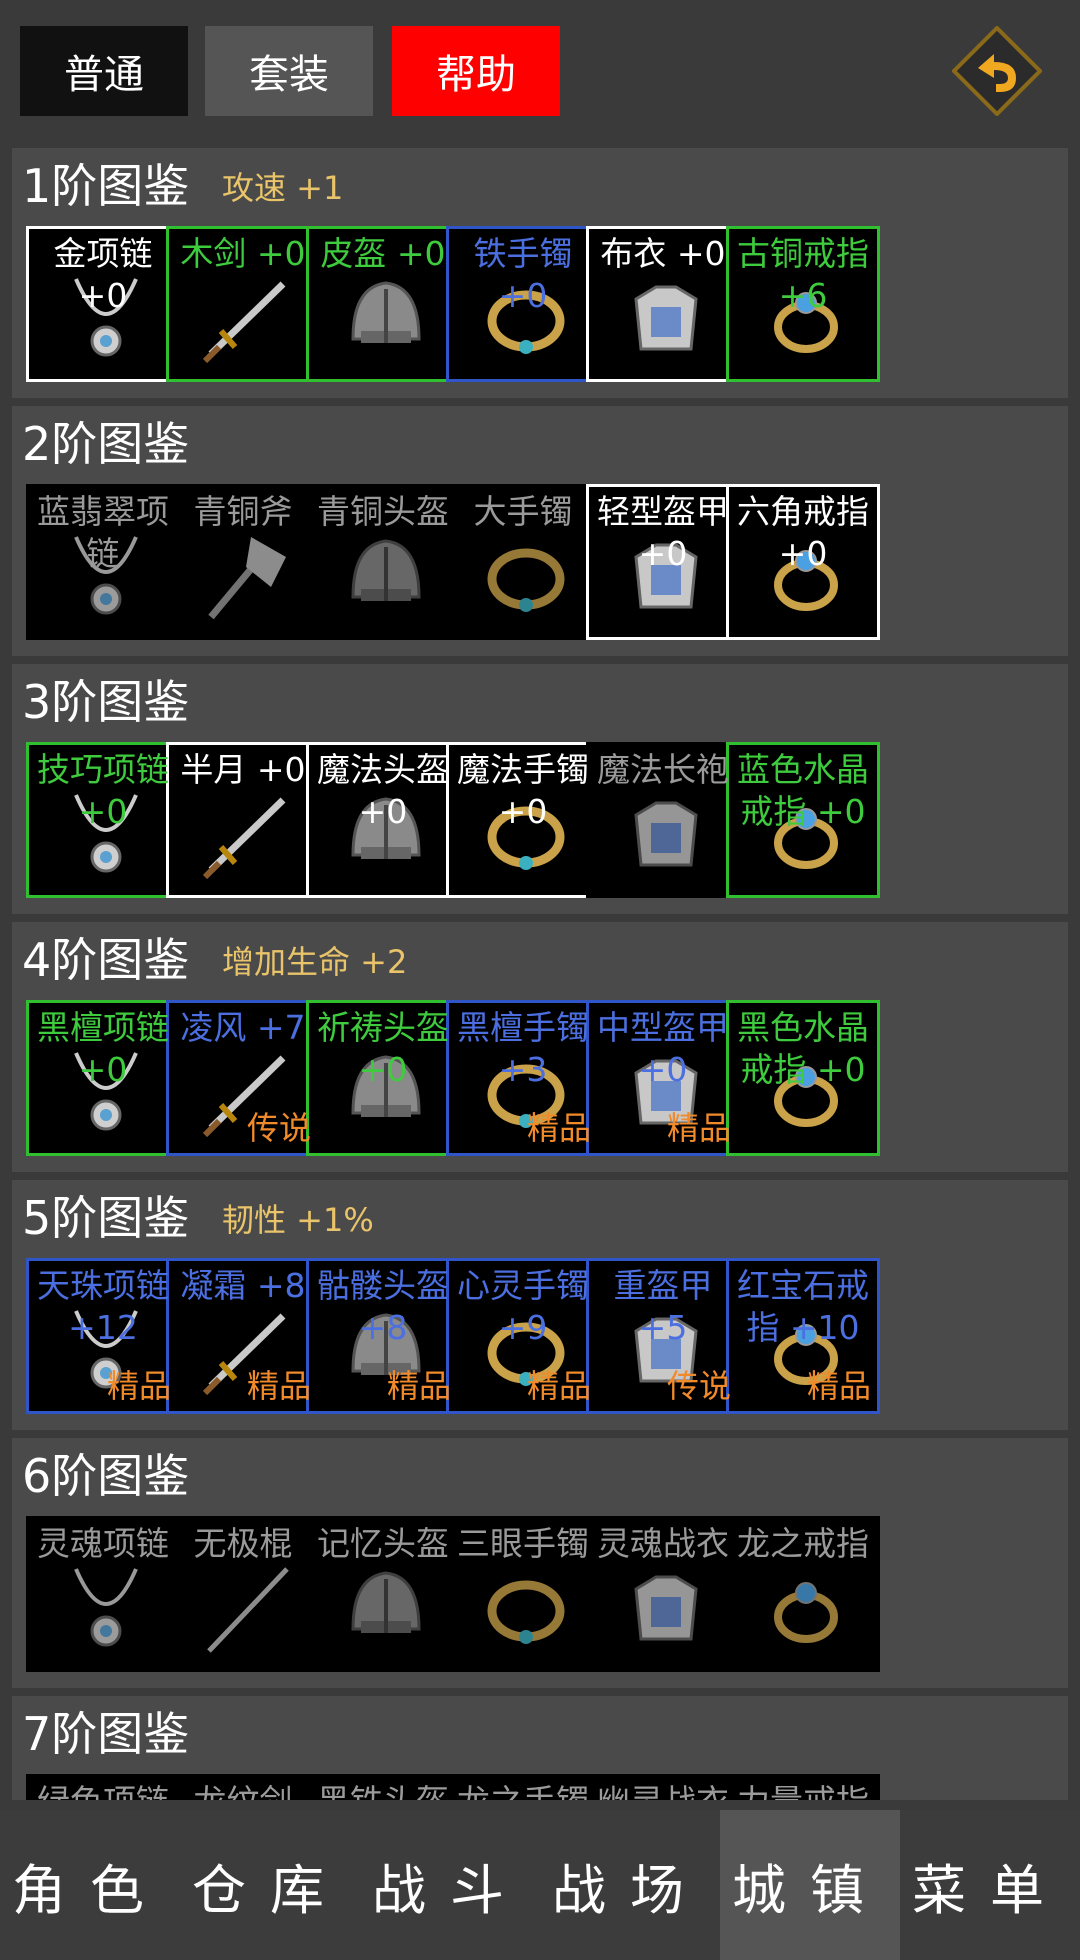 This screenshot has height=1960, width=1080. Describe the element at coordinates (243, 511) in the screenshot. I see `item-name: 青铜斧` at that location.